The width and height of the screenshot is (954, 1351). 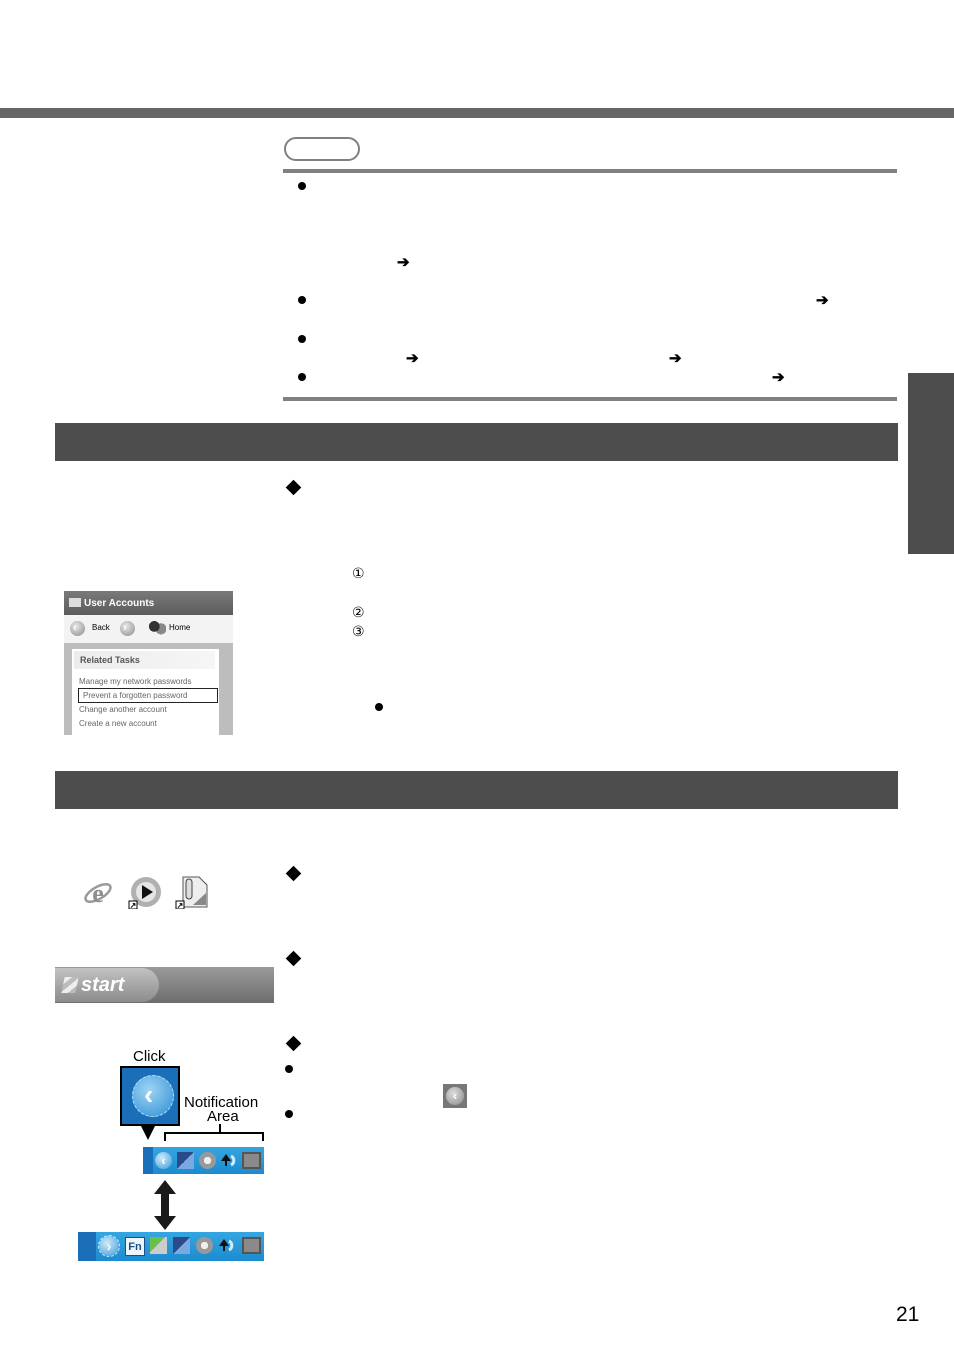 I want to click on click-label: Click, so click(x=149, y=1056).